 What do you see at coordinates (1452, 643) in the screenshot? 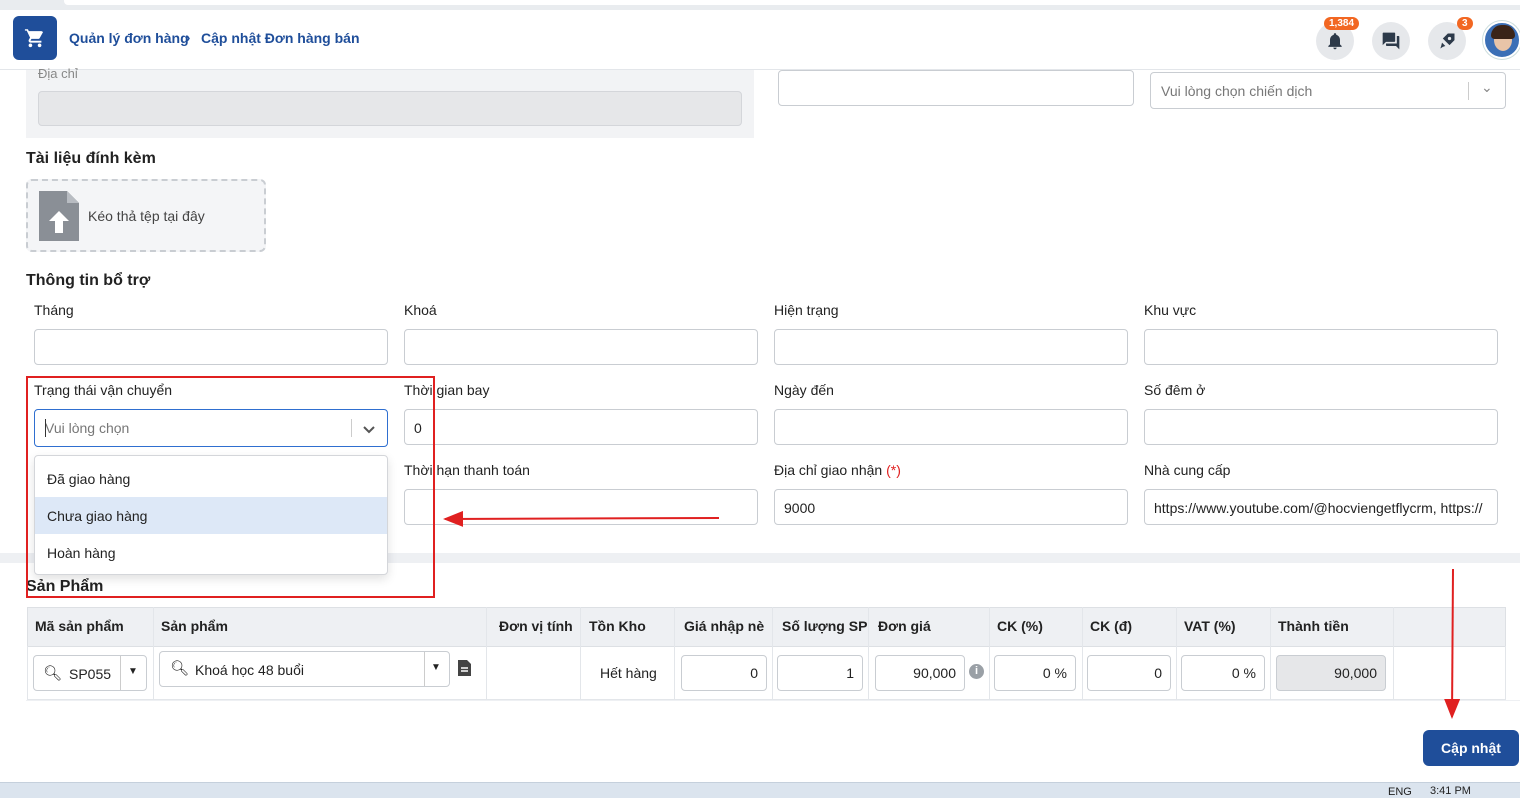
I see `annotation-arrow-down` at bounding box center [1452, 643].